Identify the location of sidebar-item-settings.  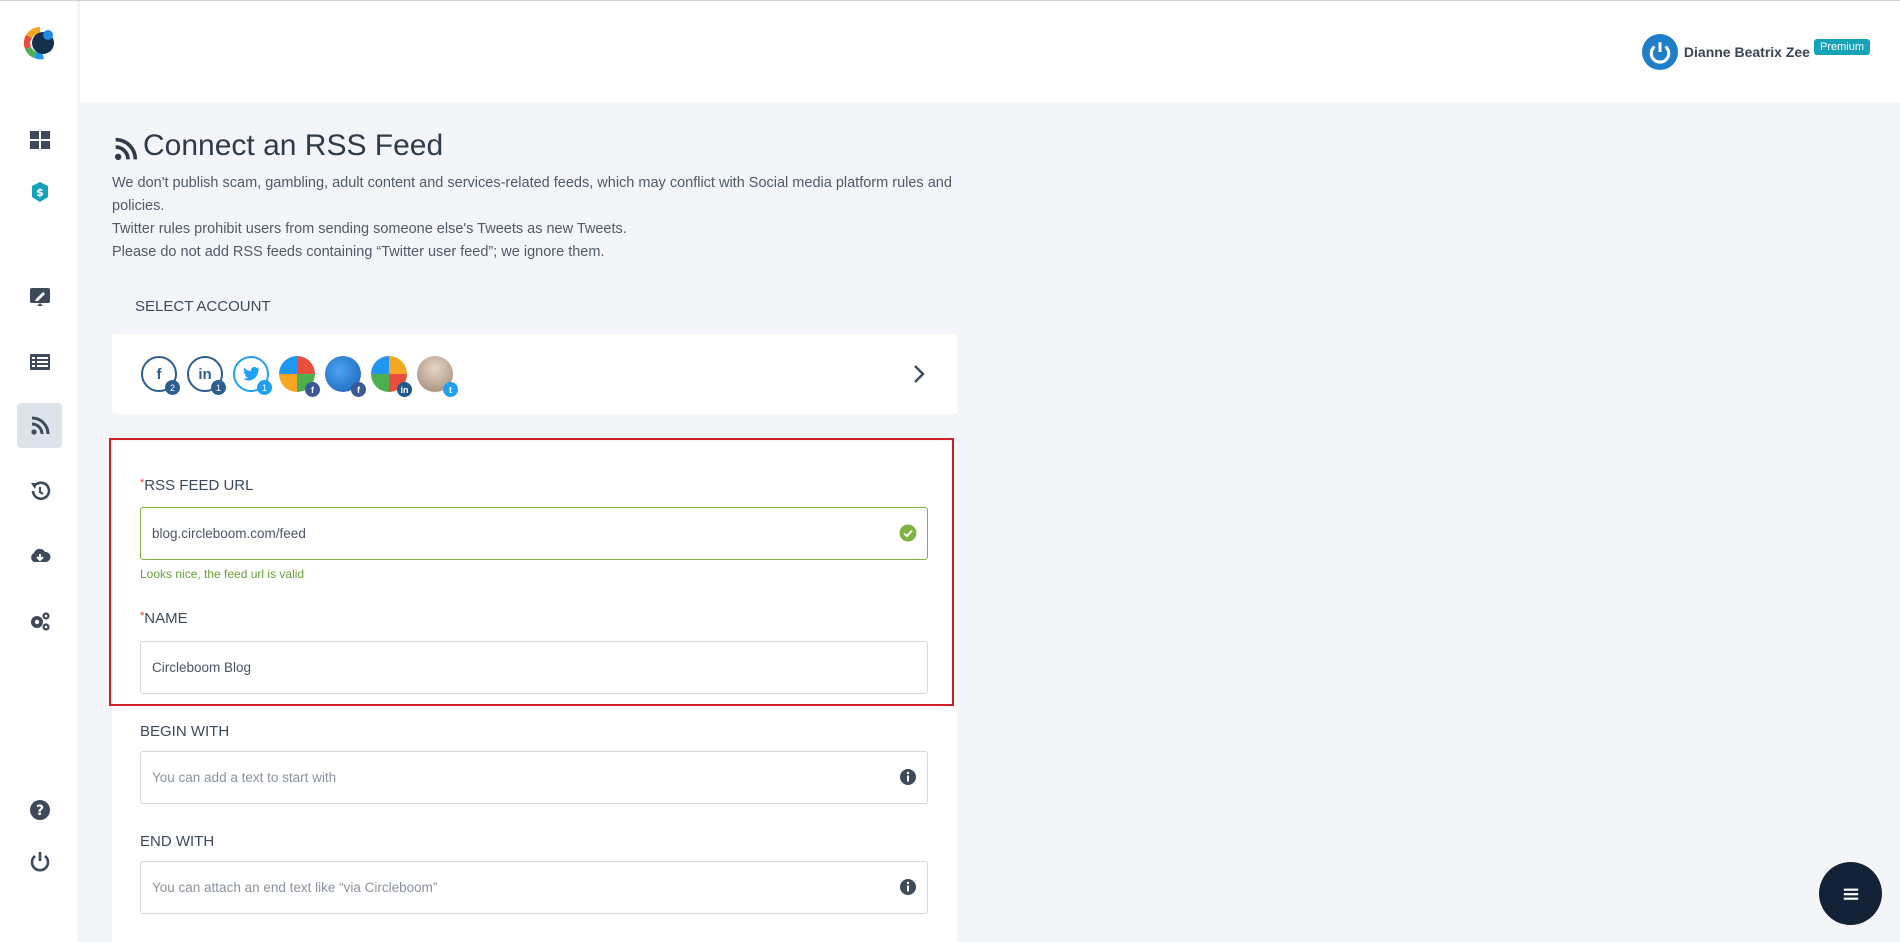
(39, 620).